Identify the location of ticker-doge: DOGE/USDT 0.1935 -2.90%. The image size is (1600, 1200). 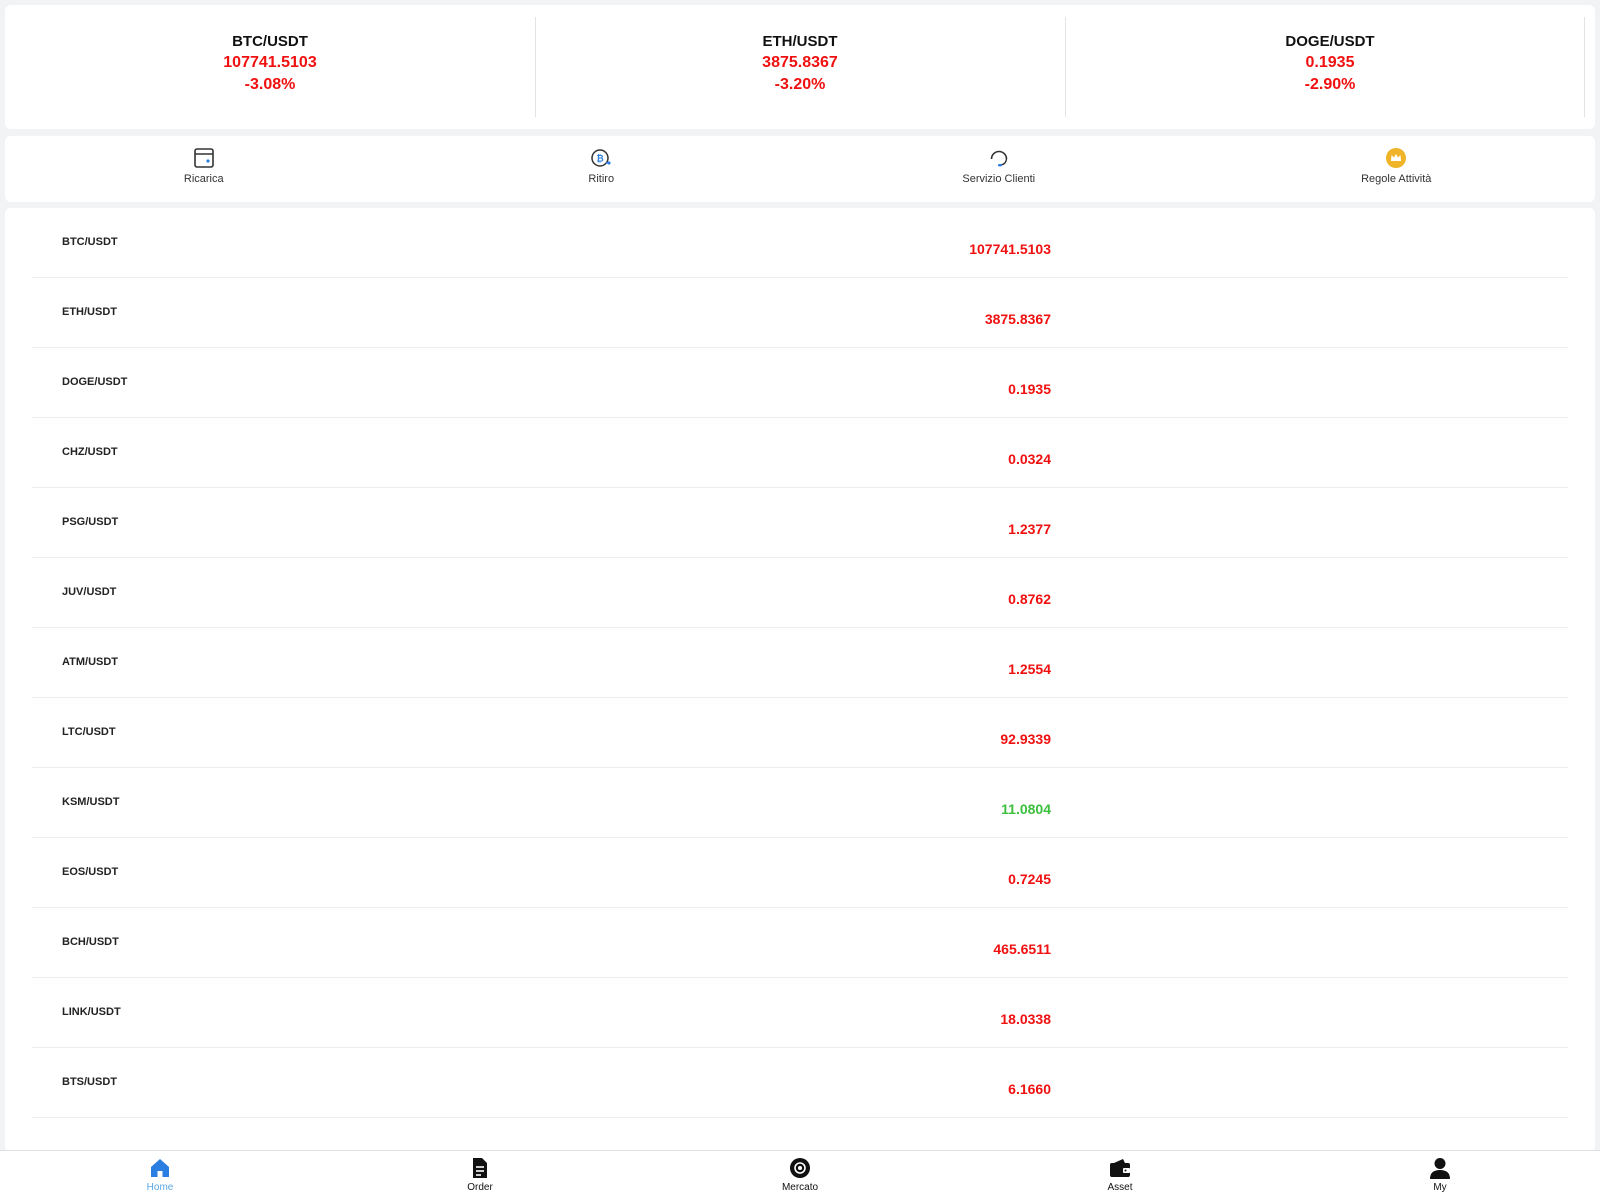
(1330, 67).